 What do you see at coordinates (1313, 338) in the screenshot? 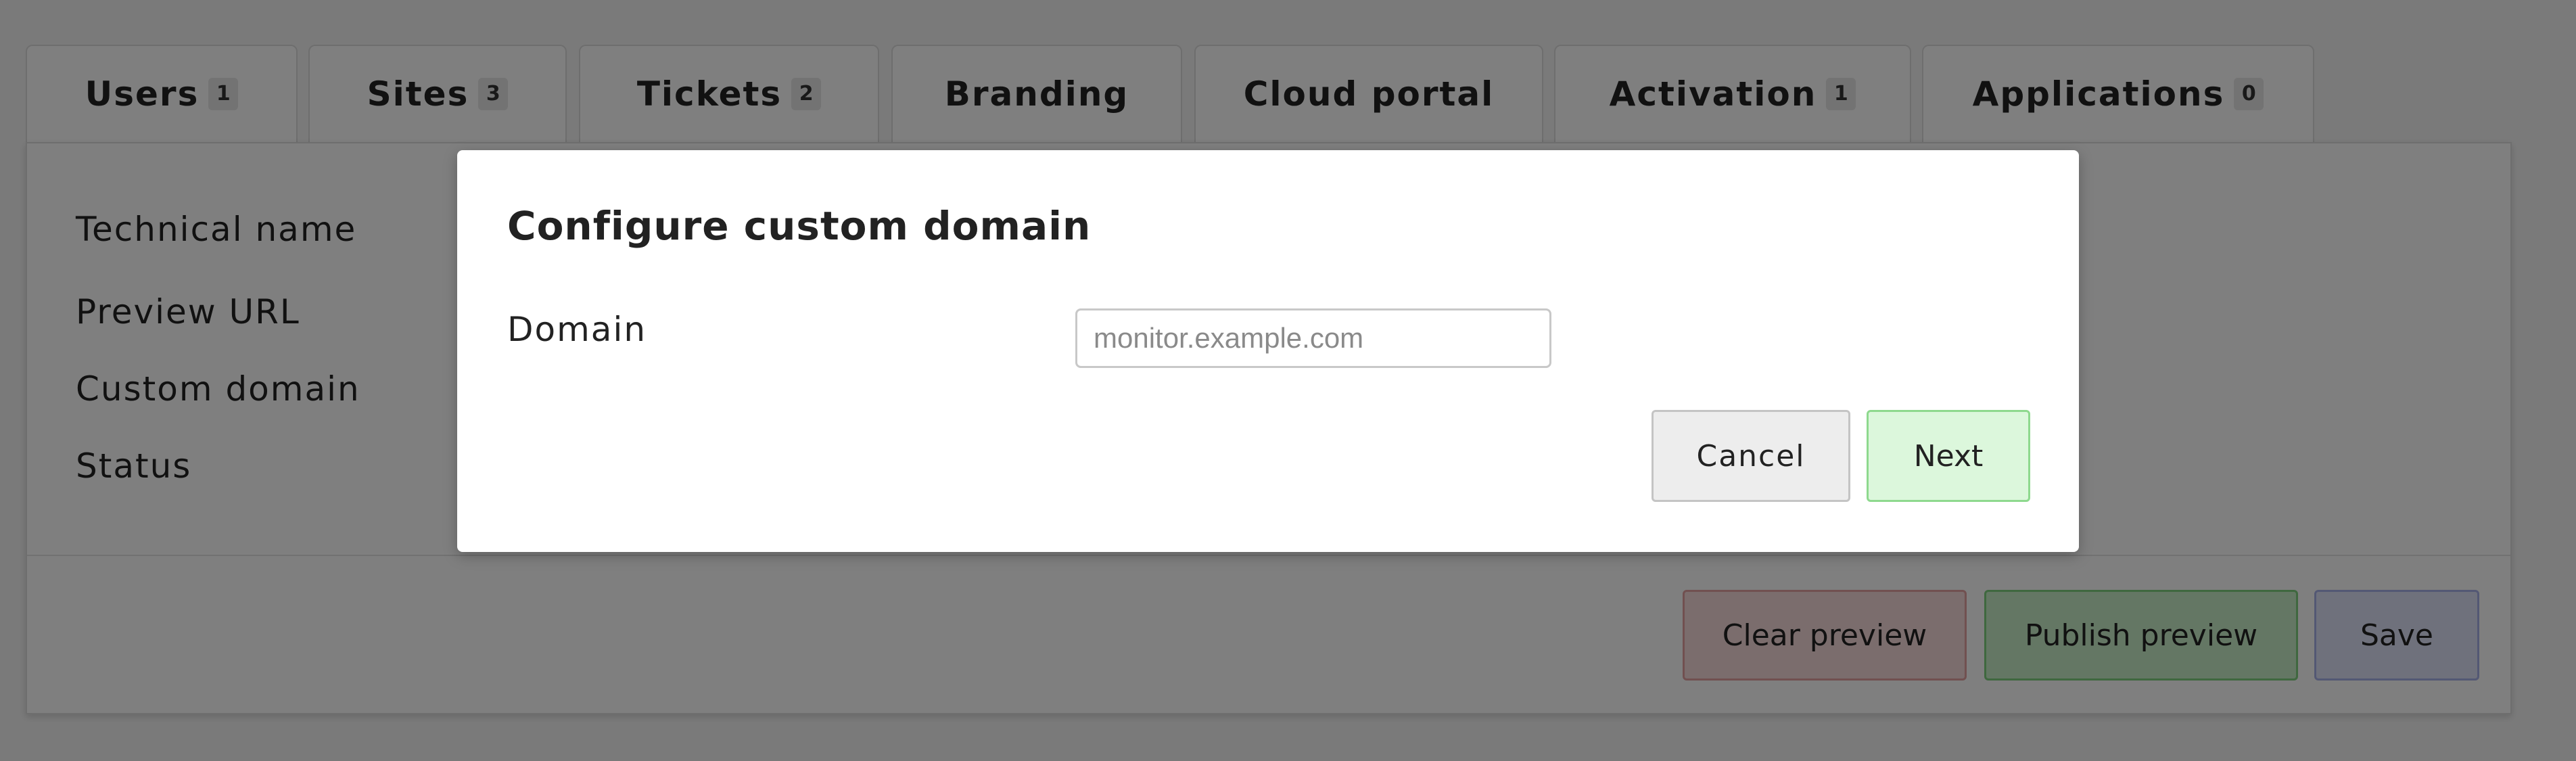
I see `domain-input` at bounding box center [1313, 338].